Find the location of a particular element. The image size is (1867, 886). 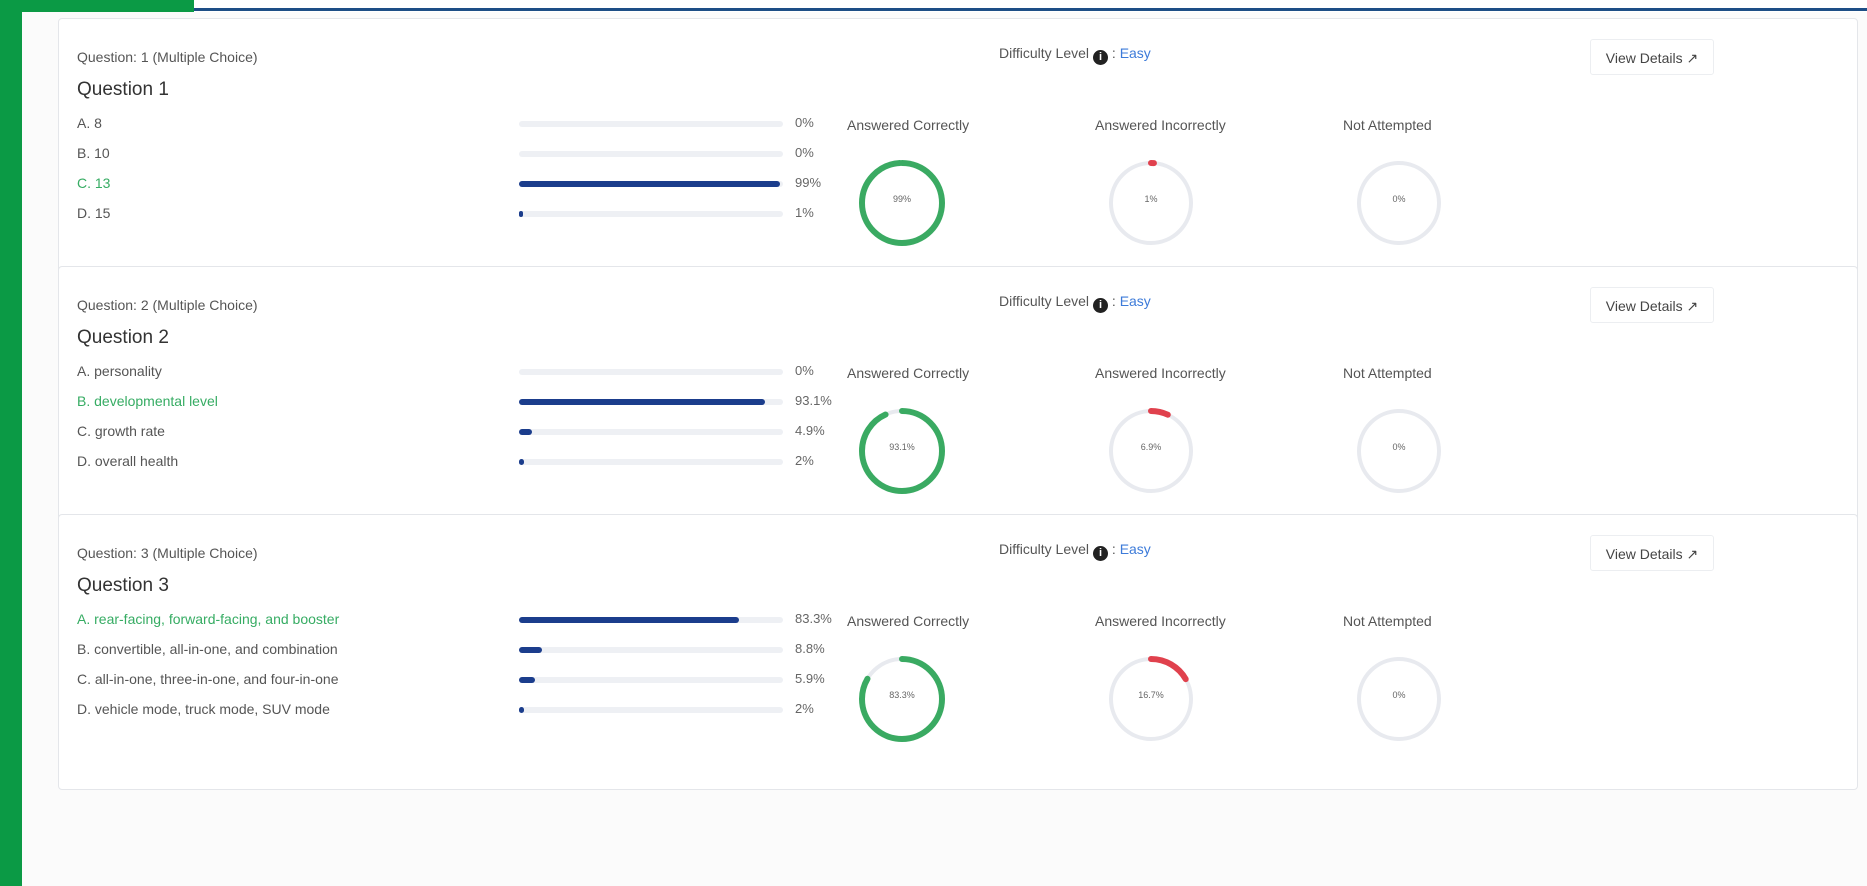

question-type-label: Question: 2 (Multiple Choice) is located at coordinates (167, 305).